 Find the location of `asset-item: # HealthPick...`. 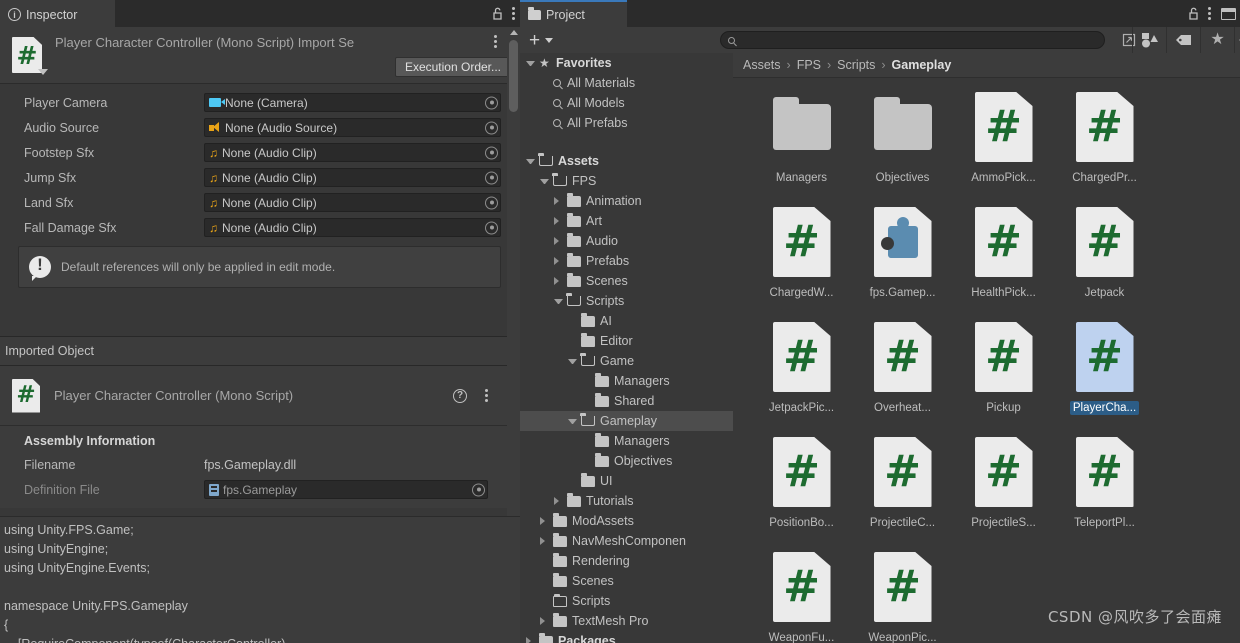

asset-item: # HealthPick... is located at coordinates (1003, 261).